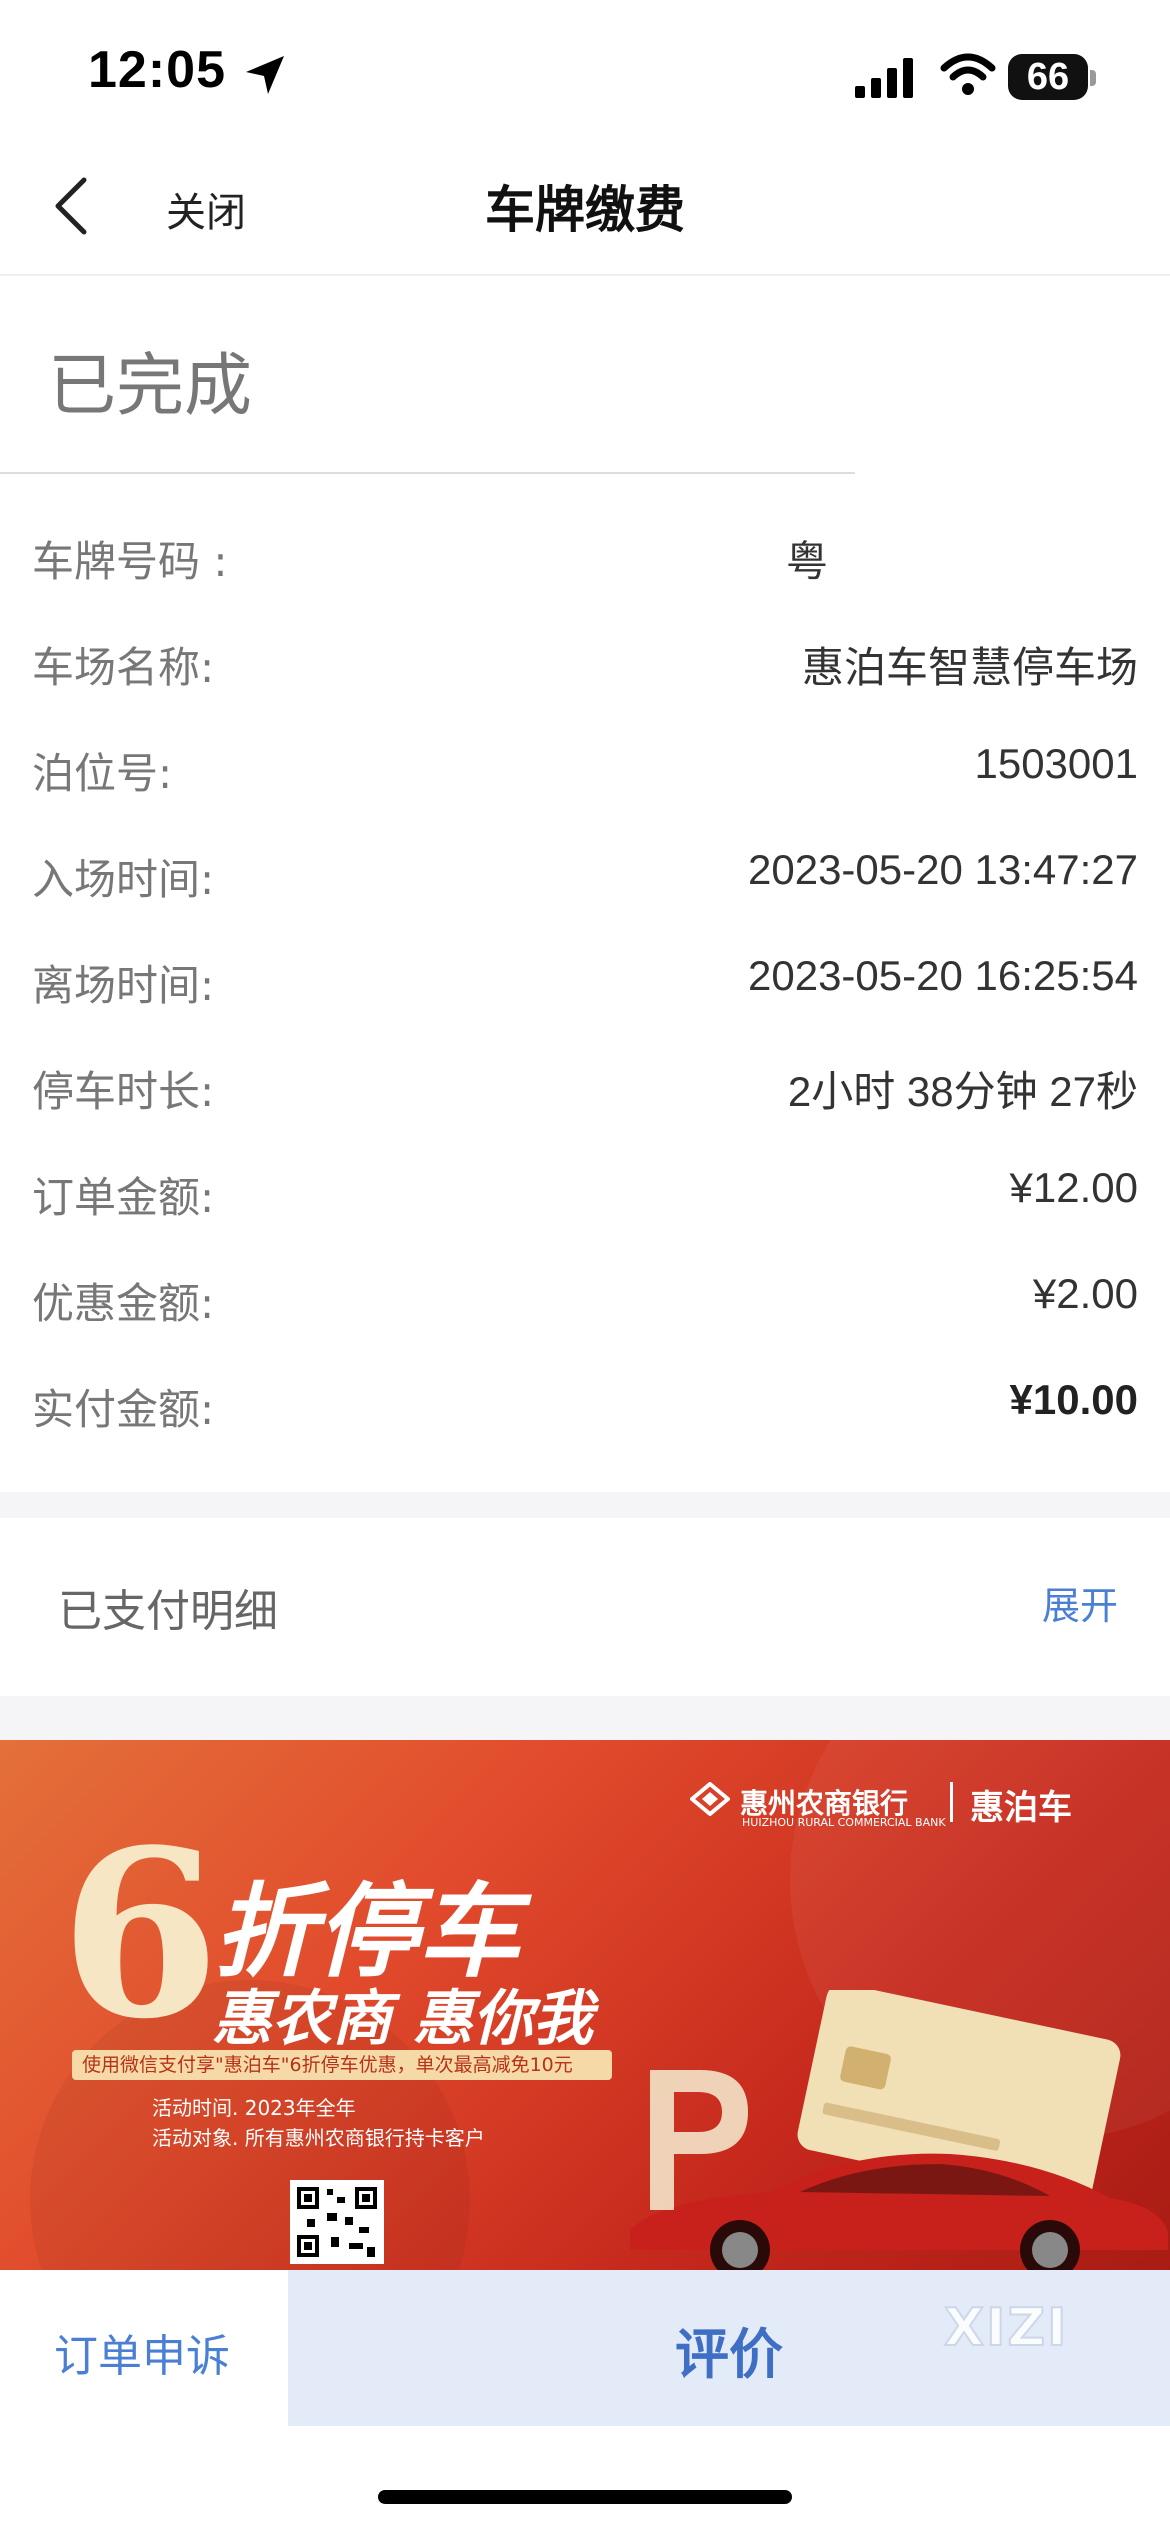  I want to click on battery-tip, so click(1093, 78).